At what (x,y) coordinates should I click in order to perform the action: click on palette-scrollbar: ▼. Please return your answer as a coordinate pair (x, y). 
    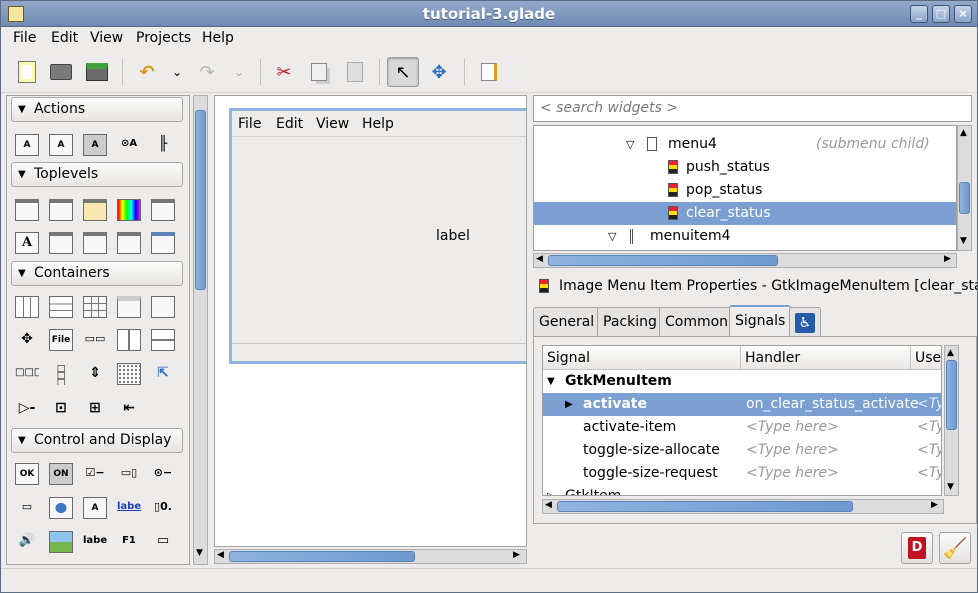
    Looking at the image, I should click on (200, 330).